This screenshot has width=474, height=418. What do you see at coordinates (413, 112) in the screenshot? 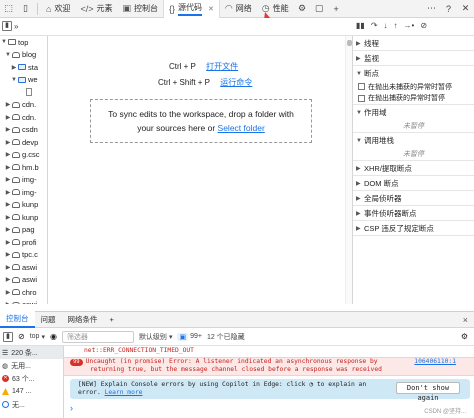
I see `section-scope: ▼ 作用域` at bounding box center [413, 112].